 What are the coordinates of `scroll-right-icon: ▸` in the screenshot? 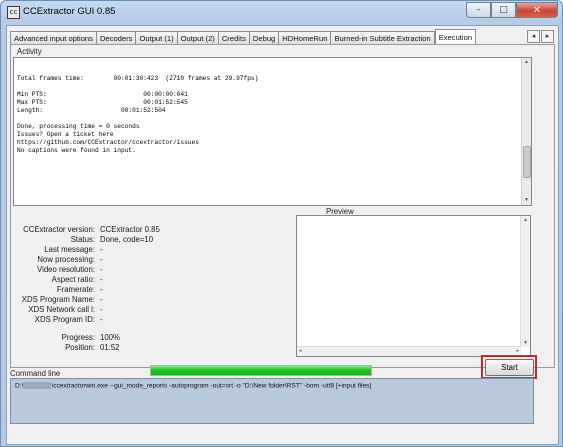 It's located at (517, 351).